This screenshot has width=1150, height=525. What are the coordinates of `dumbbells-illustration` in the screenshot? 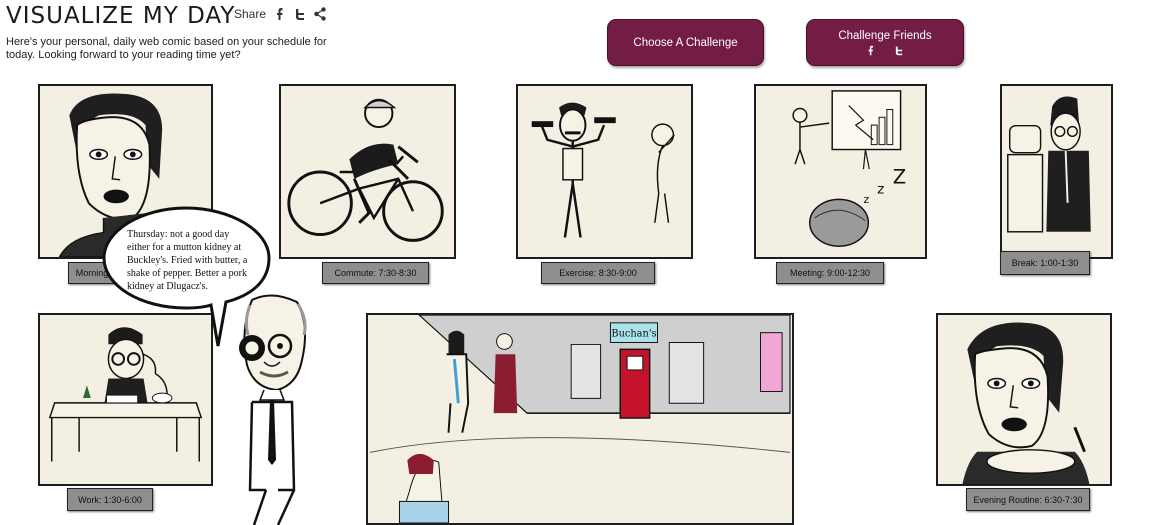 It's located at (603, 170).